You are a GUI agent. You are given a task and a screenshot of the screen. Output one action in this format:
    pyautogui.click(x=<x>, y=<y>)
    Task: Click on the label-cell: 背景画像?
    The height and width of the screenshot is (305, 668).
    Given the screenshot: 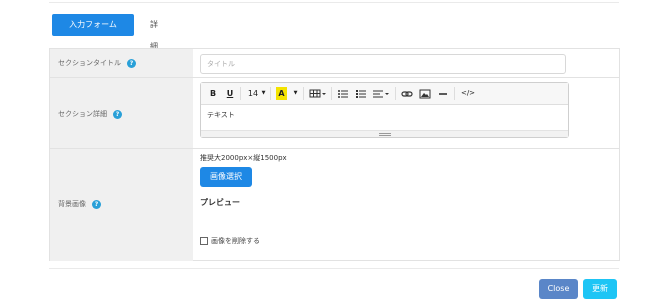 What is the action you would take?
    pyautogui.click(x=121, y=205)
    